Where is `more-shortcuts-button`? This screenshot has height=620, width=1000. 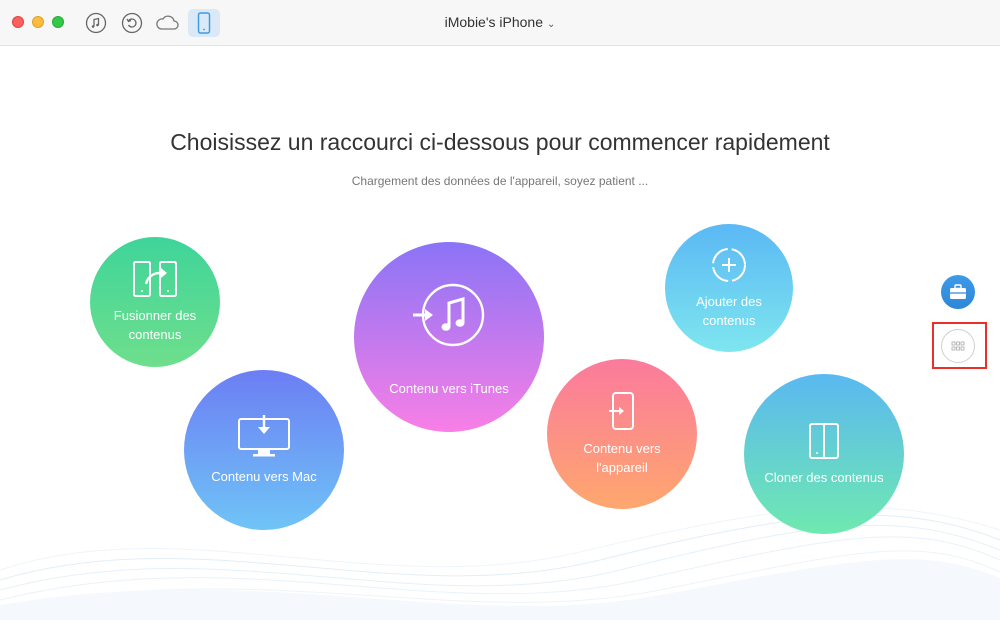
more-shortcuts-button is located at coordinates (958, 346).